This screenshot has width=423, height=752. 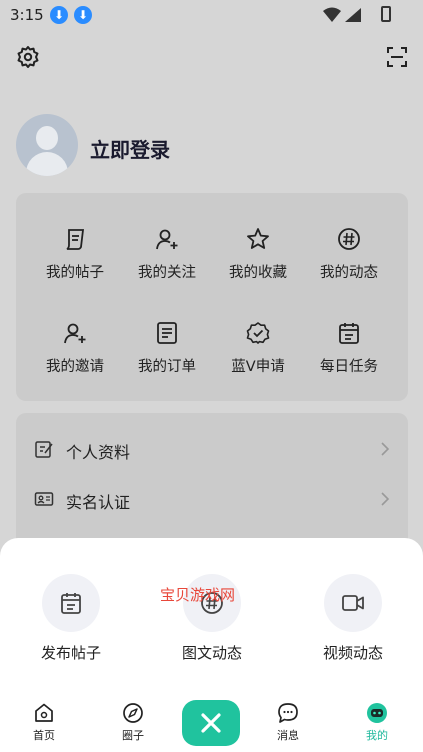 What do you see at coordinates (349, 333) in the screenshot?
I see `calendar-icon` at bounding box center [349, 333].